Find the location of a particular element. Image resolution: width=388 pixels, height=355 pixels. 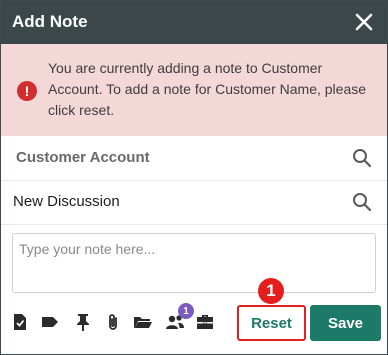

task-check-icon is located at coordinates (20, 322).